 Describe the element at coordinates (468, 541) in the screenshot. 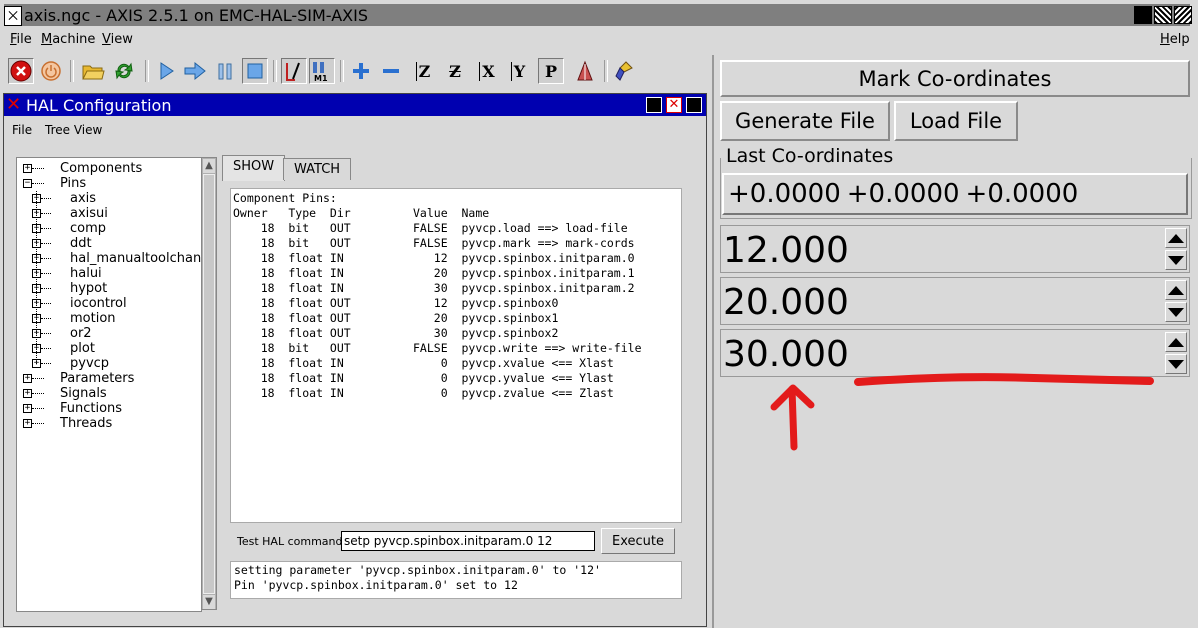

I see `hal-command-input` at that location.